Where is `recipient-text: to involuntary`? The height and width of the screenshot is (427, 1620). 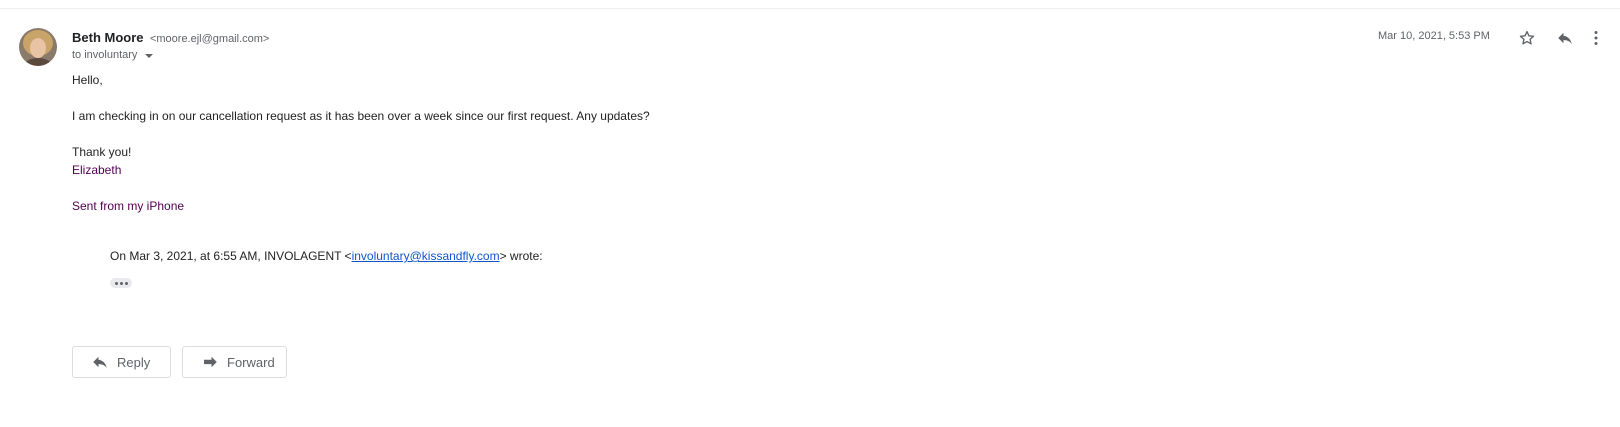
recipient-text: to involuntary is located at coordinates (105, 55).